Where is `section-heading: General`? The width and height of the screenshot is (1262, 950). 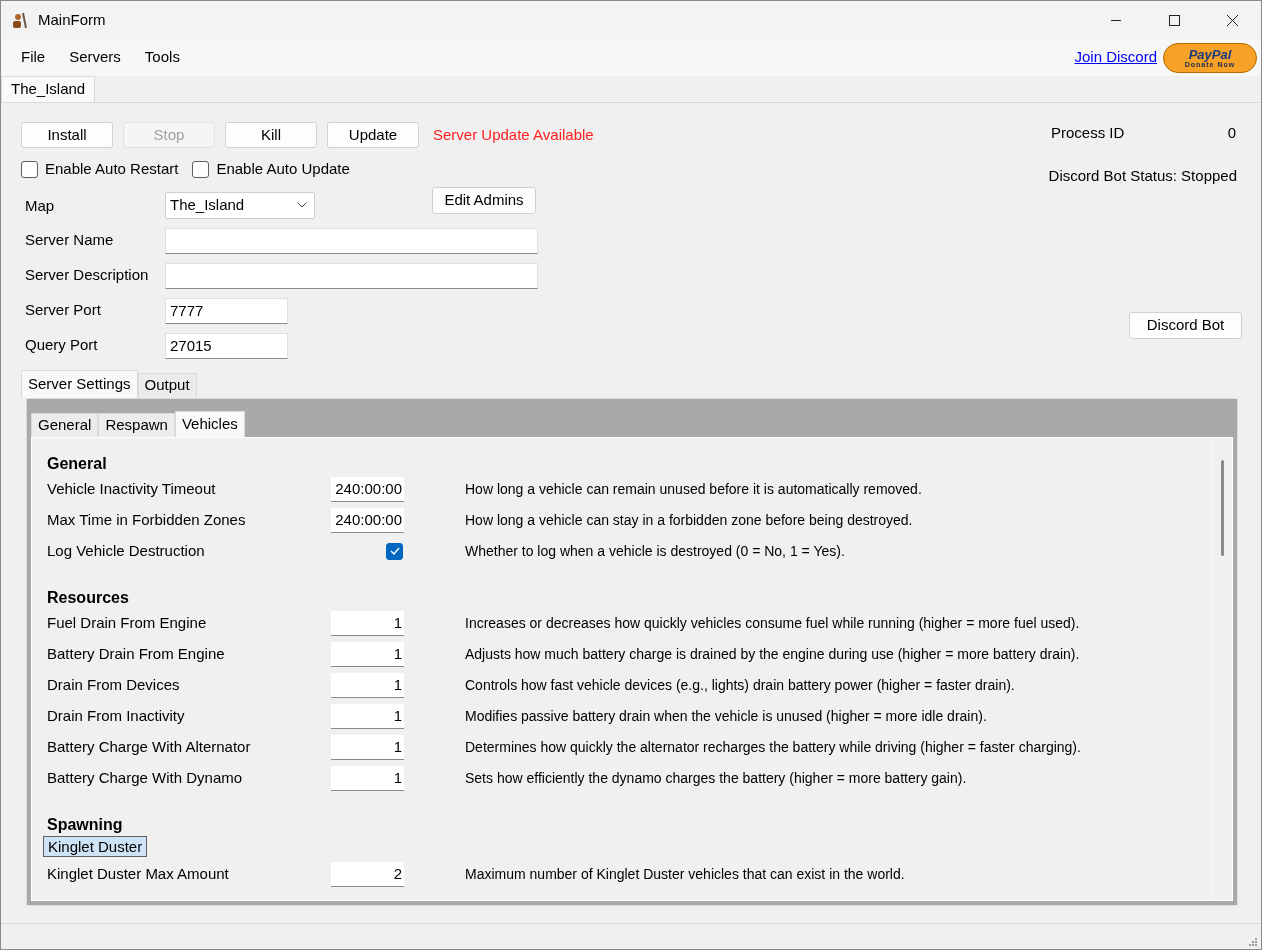 section-heading: General is located at coordinates (77, 463).